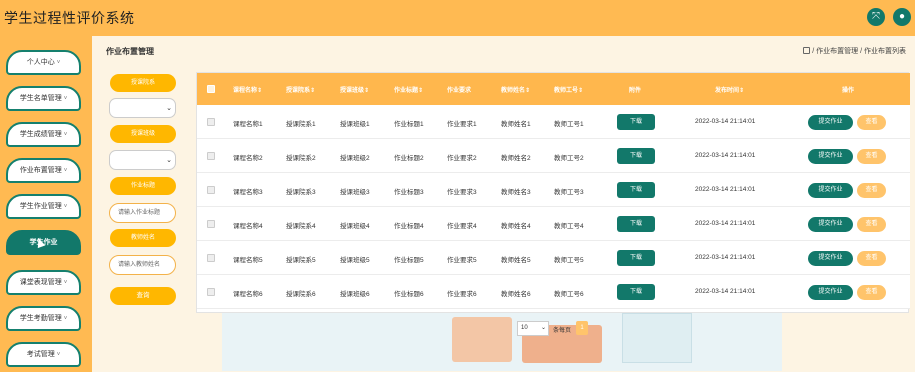  I want to click on cell-assignment-title: 作业标题6, so click(409, 294).